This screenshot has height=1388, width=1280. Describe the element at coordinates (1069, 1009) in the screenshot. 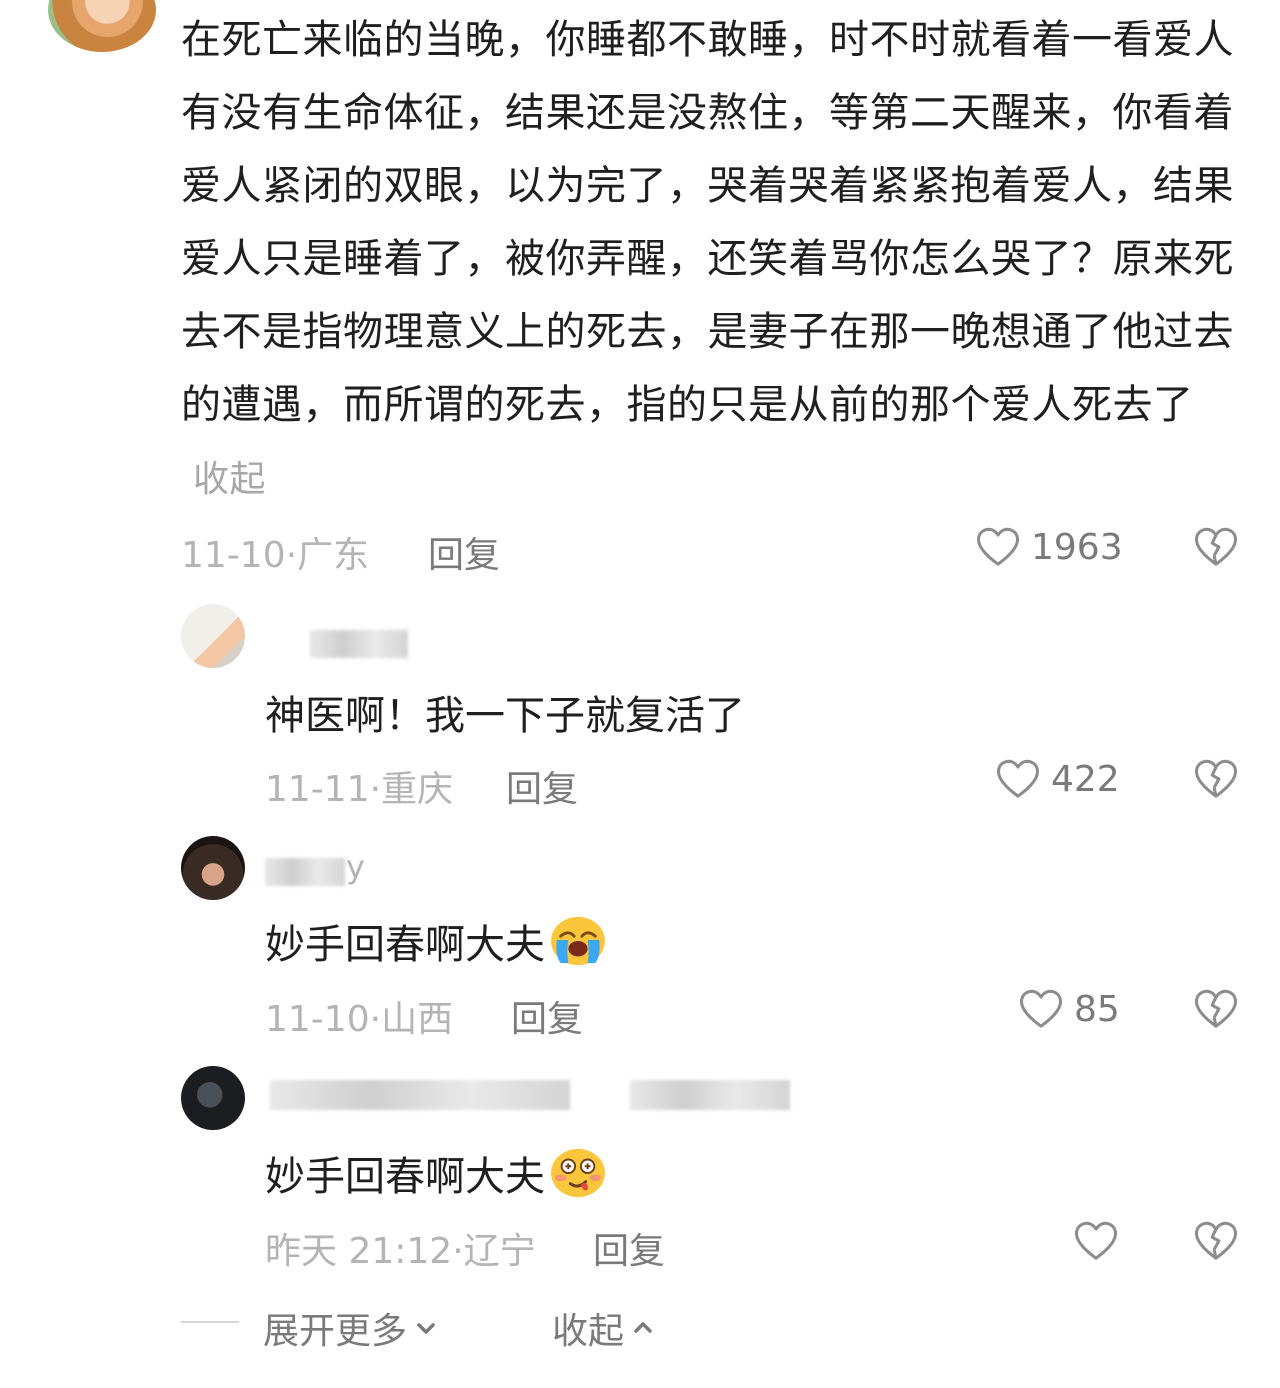

I see `like-button: 85` at that location.